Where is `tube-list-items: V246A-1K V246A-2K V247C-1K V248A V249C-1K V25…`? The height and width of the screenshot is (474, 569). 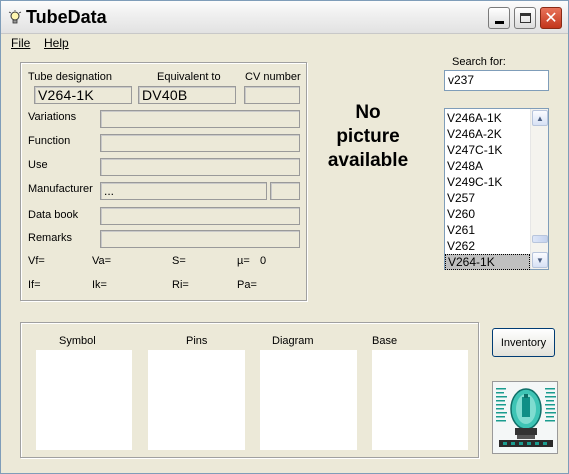 tube-list-items: V246A-1K V246A-2K V247C-1K V248A V249C-1K V25… is located at coordinates (487, 190).